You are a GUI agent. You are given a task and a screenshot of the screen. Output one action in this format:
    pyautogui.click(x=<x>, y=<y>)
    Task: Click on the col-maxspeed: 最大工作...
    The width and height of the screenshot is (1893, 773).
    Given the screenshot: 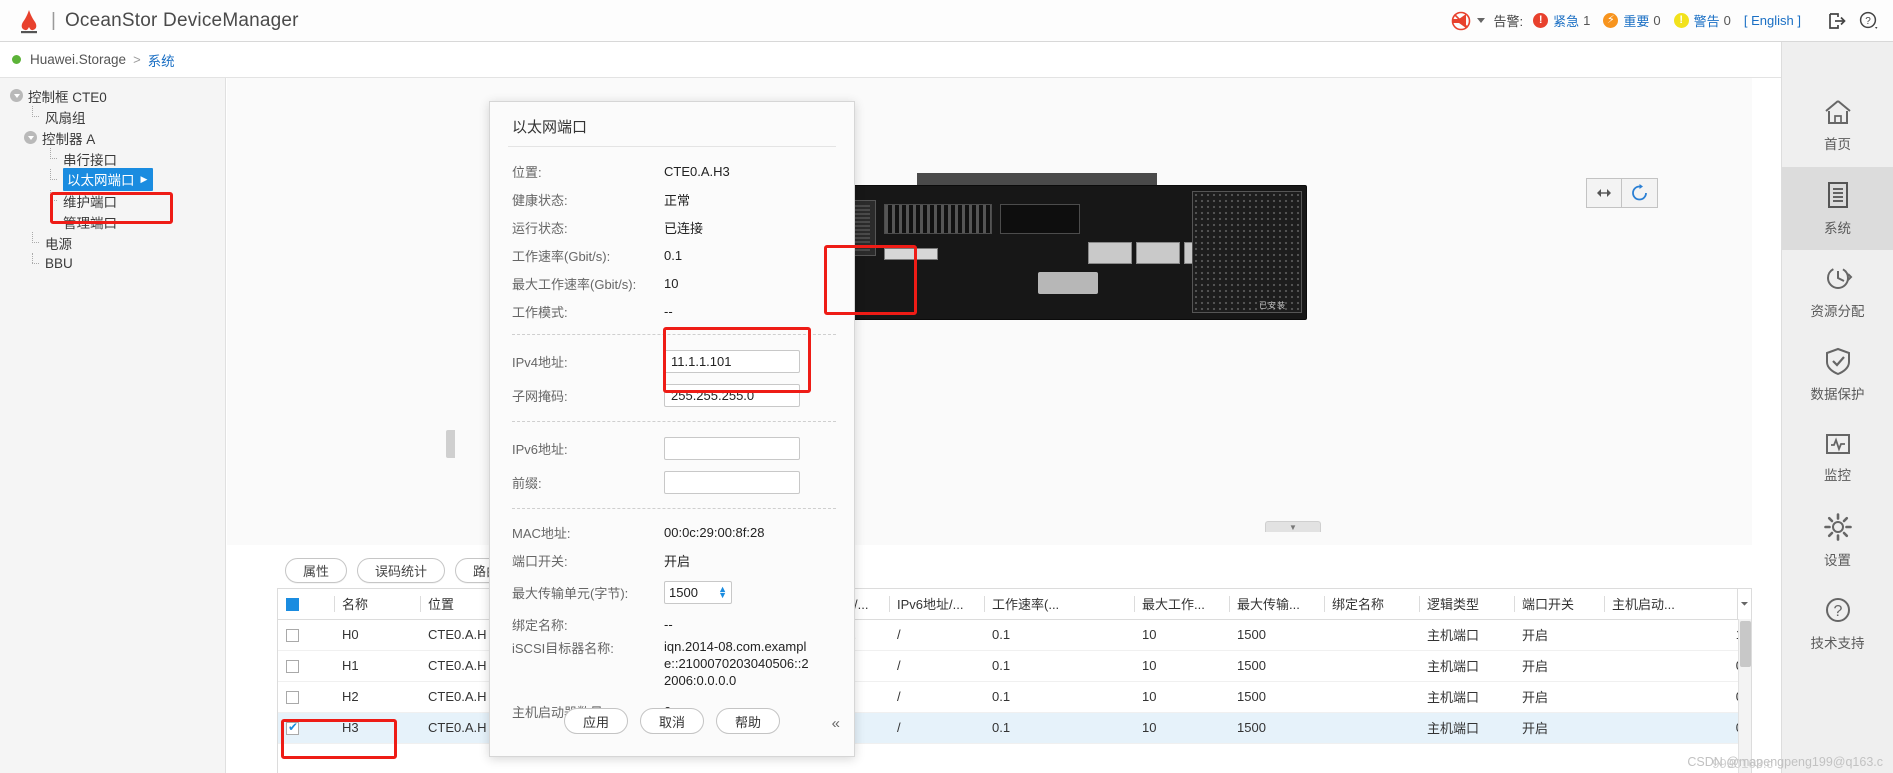 What is the action you would take?
    pyautogui.click(x=1181, y=604)
    